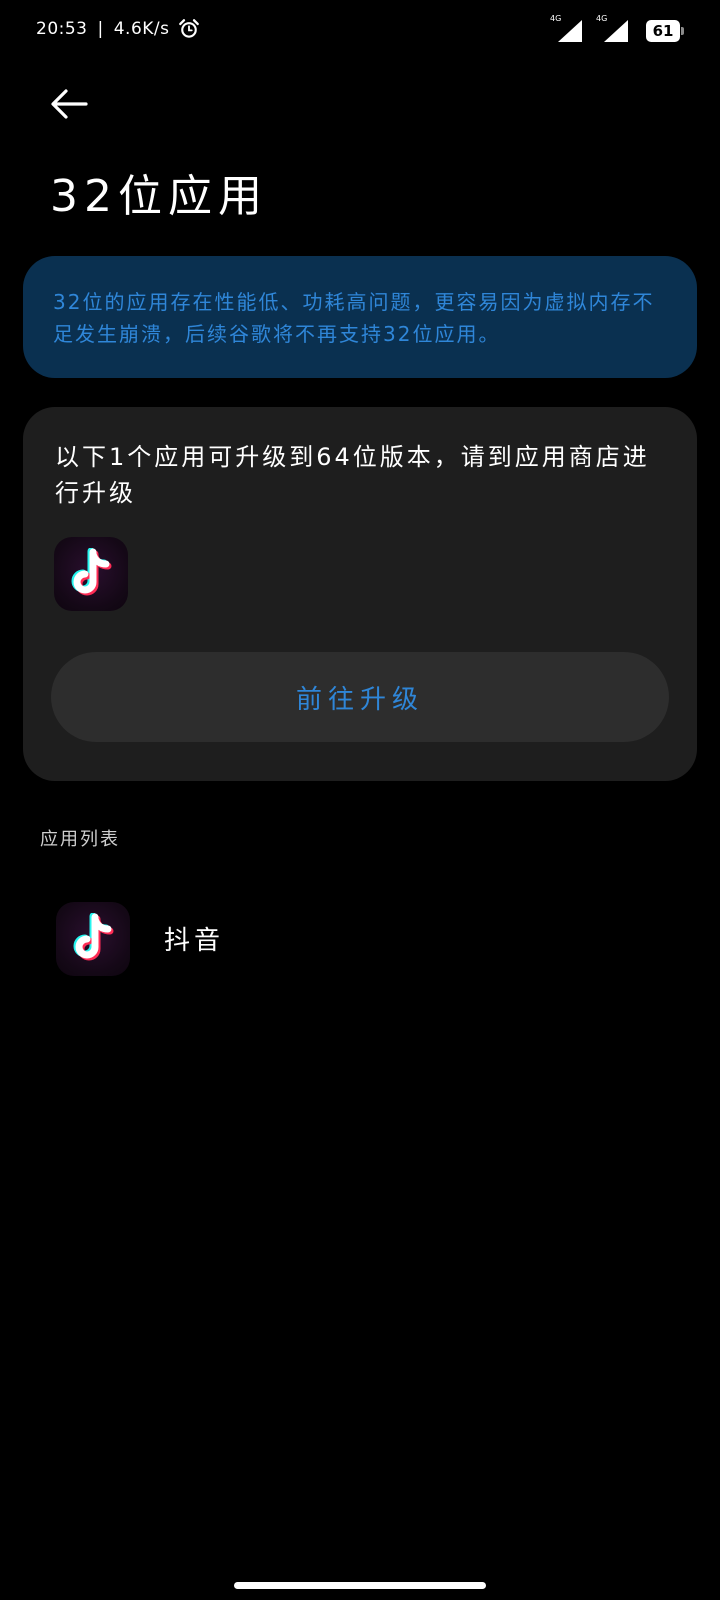  I want to click on arrow-left-icon, so click(69, 104).